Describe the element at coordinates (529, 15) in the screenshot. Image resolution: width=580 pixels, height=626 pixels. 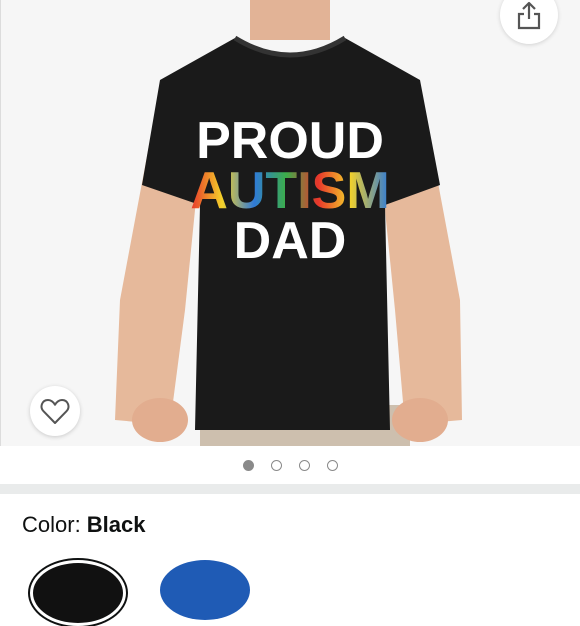
I see `share-icon` at that location.